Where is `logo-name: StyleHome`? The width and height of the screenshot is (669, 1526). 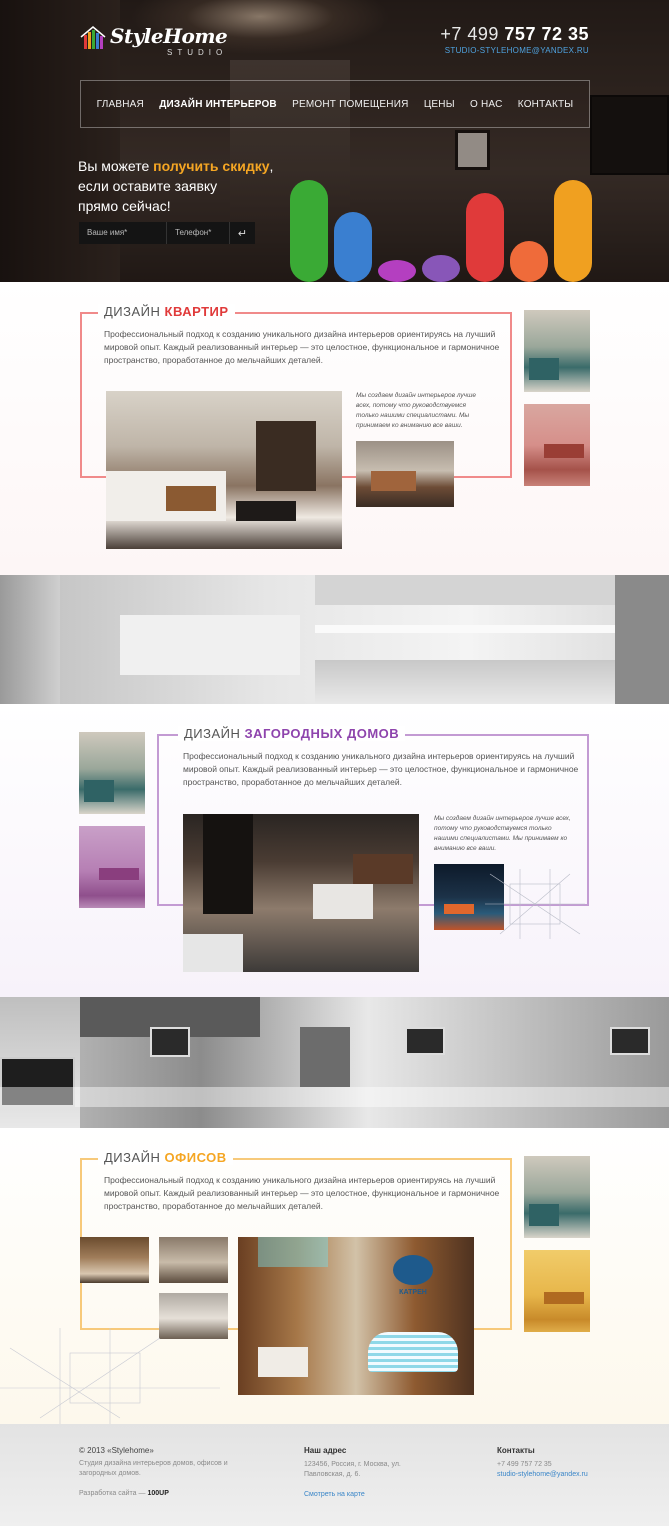
logo-name: StyleHome is located at coordinates (169, 36).